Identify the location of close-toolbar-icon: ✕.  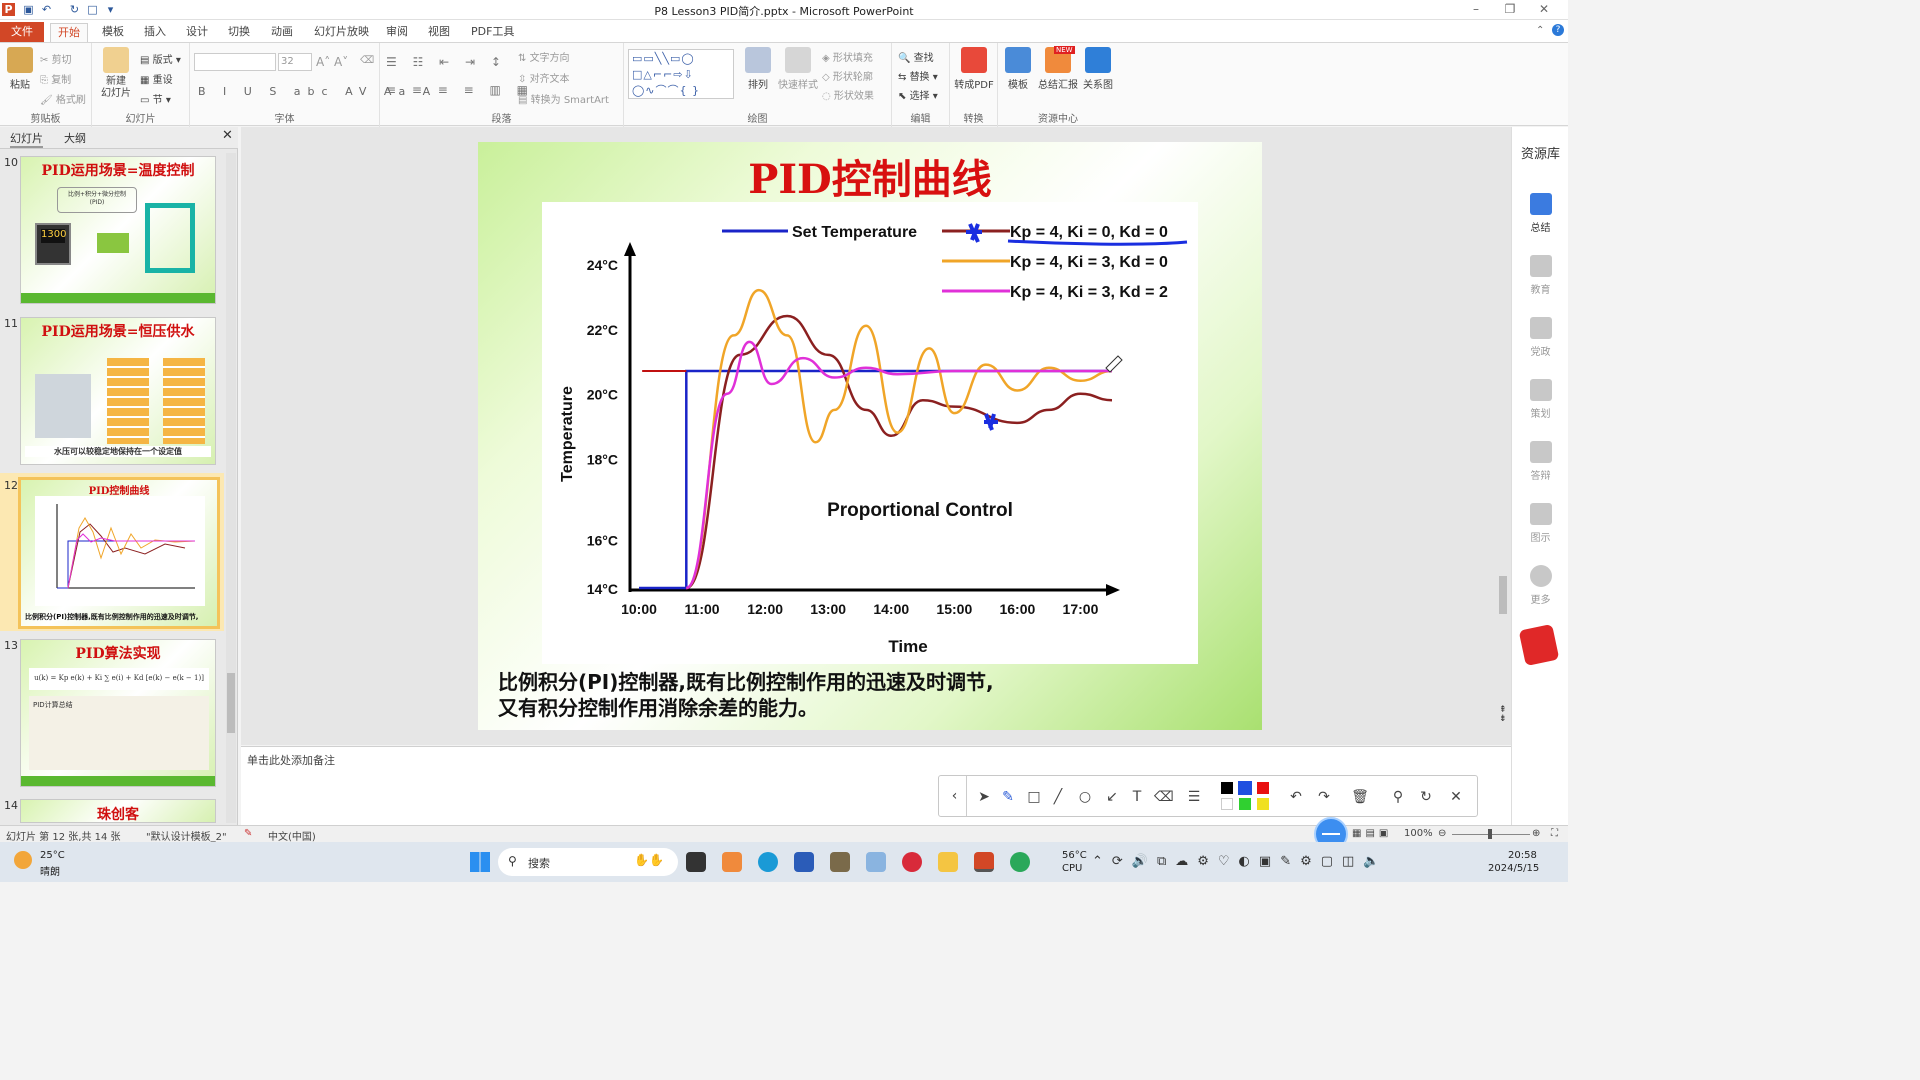
(1456, 797).